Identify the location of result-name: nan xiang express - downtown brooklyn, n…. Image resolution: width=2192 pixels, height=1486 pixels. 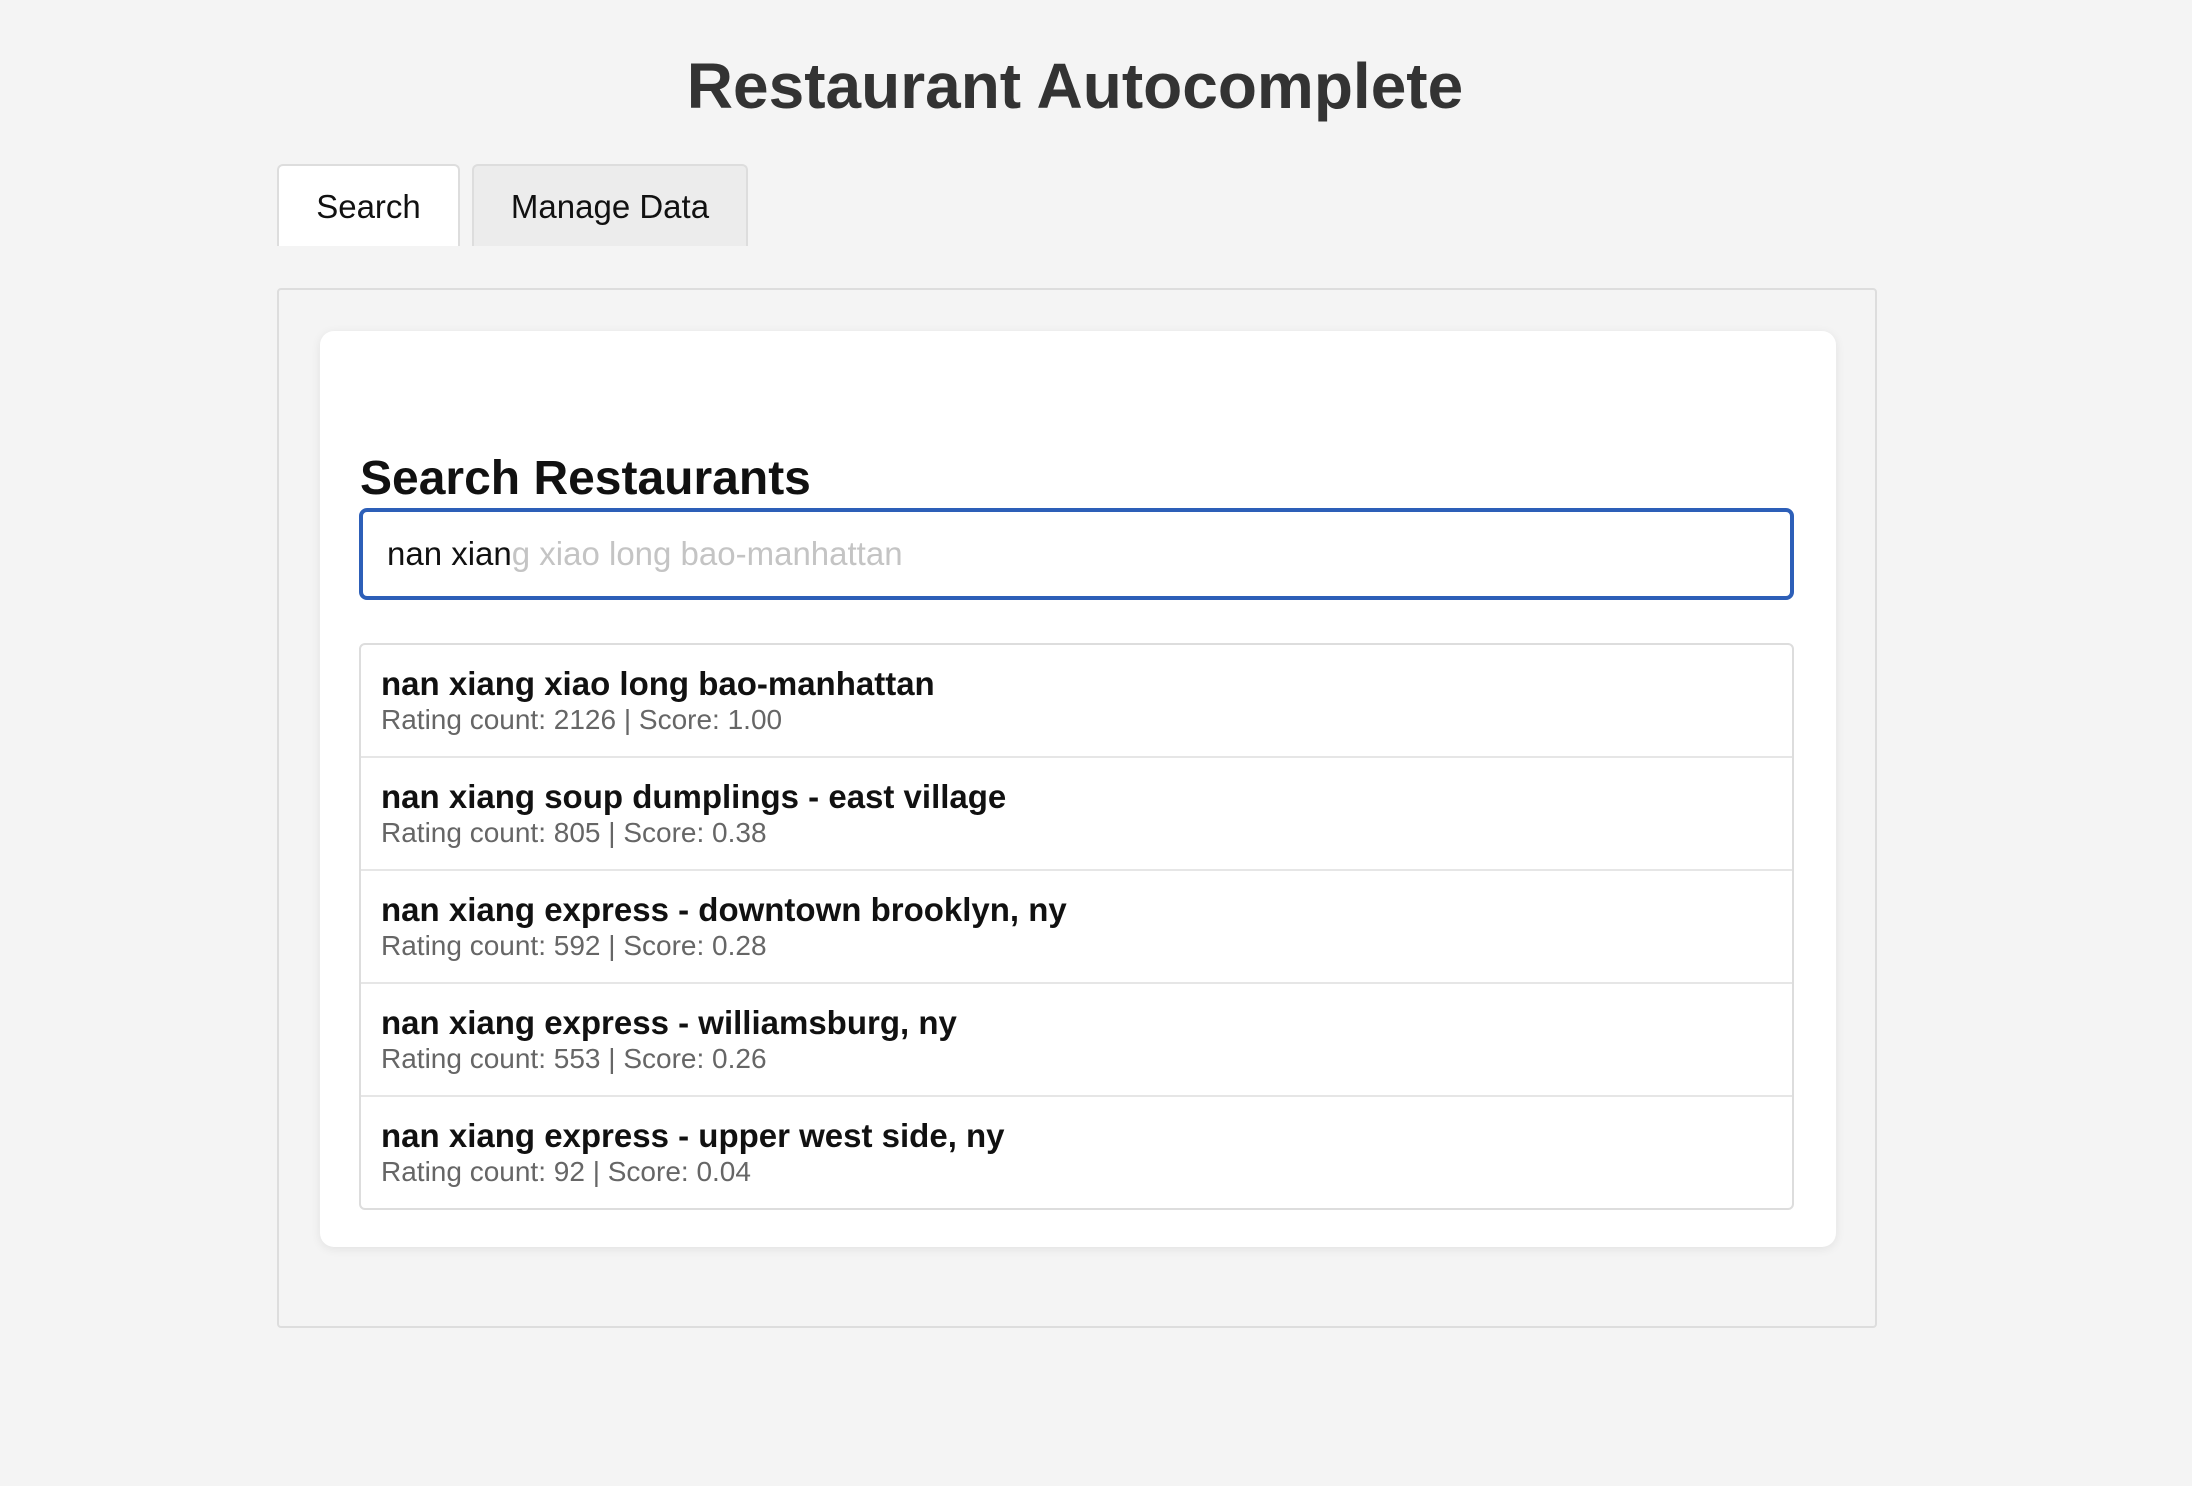
(724, 909).